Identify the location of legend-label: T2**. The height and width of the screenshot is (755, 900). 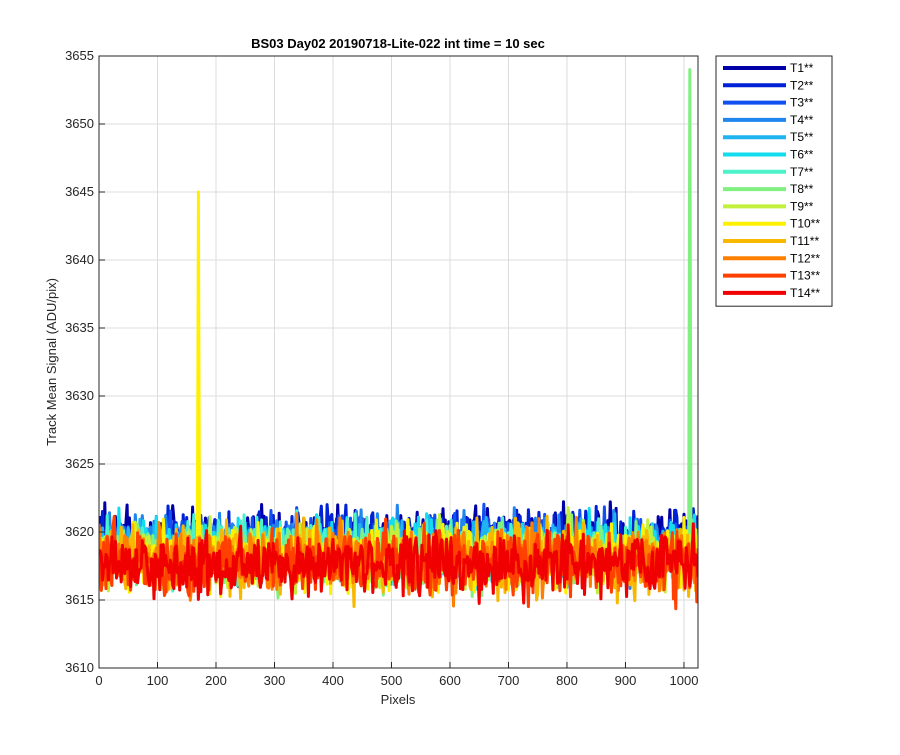
(802, 85).